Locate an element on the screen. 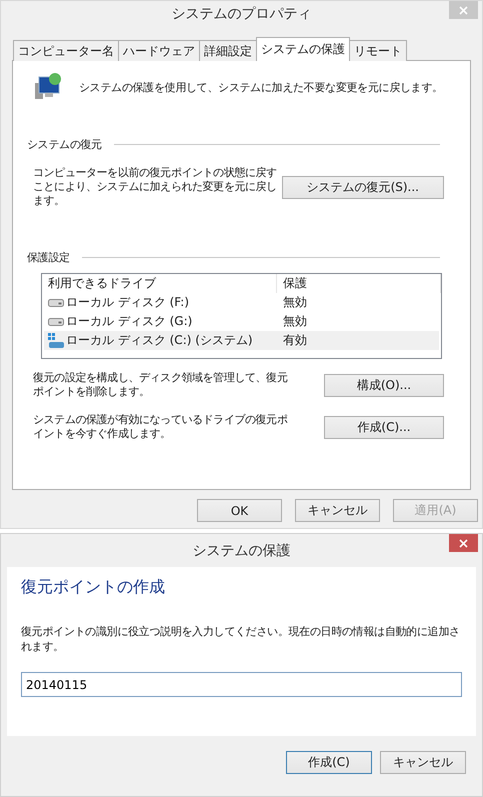 Image resolution: width=483 pixels, height=797 pixels. dialog-title: システムの保護 is located at coordinates (241, 551).